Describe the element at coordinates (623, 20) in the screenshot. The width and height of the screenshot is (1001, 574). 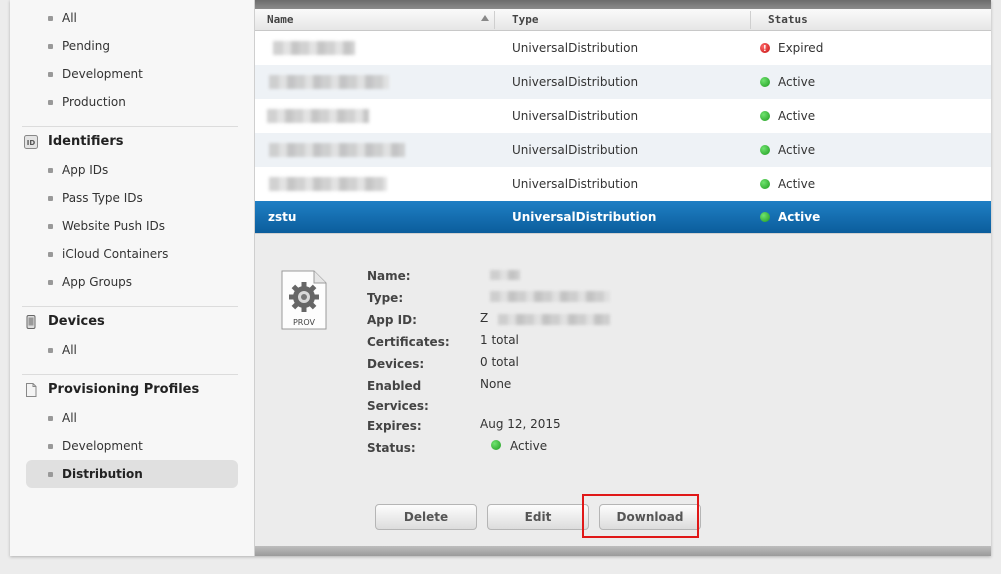
I see `table-header: Name Type Status` at that location.